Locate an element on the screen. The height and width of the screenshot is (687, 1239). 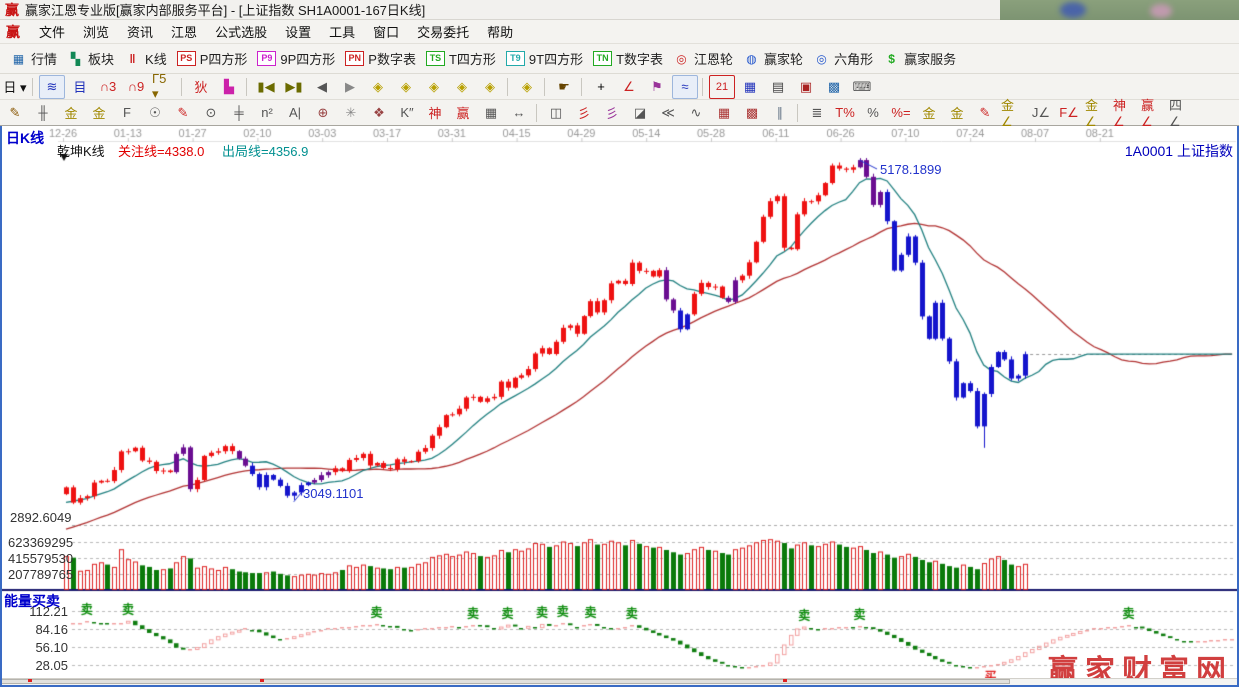
toolbar-button-winner-wheel: ◍ 赢家轮 is located at coordinates (773, 58).